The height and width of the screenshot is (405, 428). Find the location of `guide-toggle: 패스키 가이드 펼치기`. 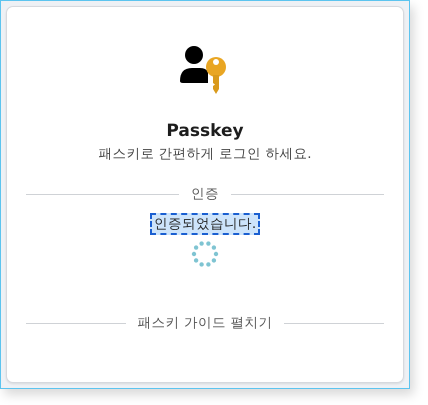

guide-toggle: 패스키 가이드 펼치기 is located at coordinates (205, 323).